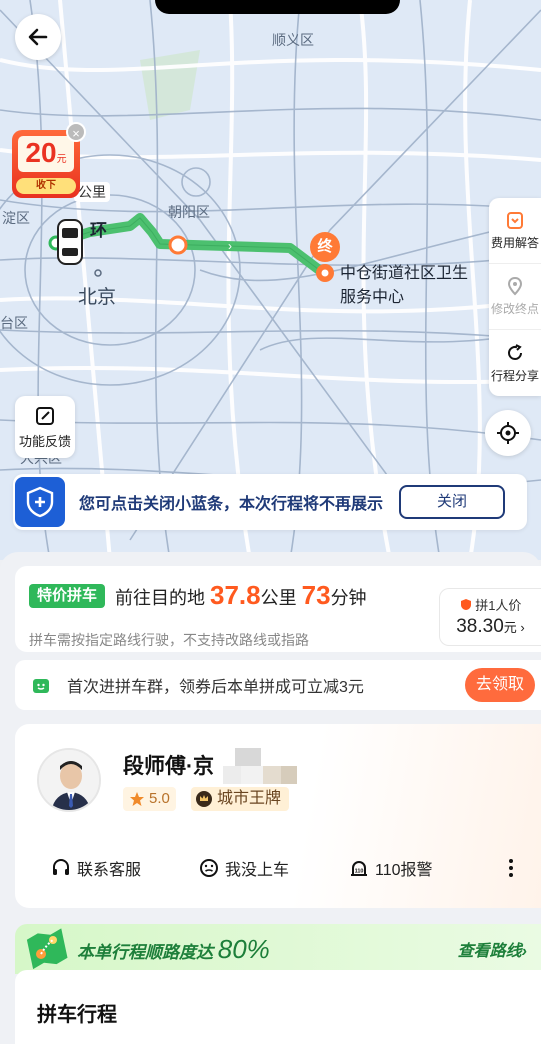 This screenshot has width=541, height=1044. What do you see at coordinates (61, 867) in the screenshot?
I see `headset-icon` at bounding box center [61, 867].